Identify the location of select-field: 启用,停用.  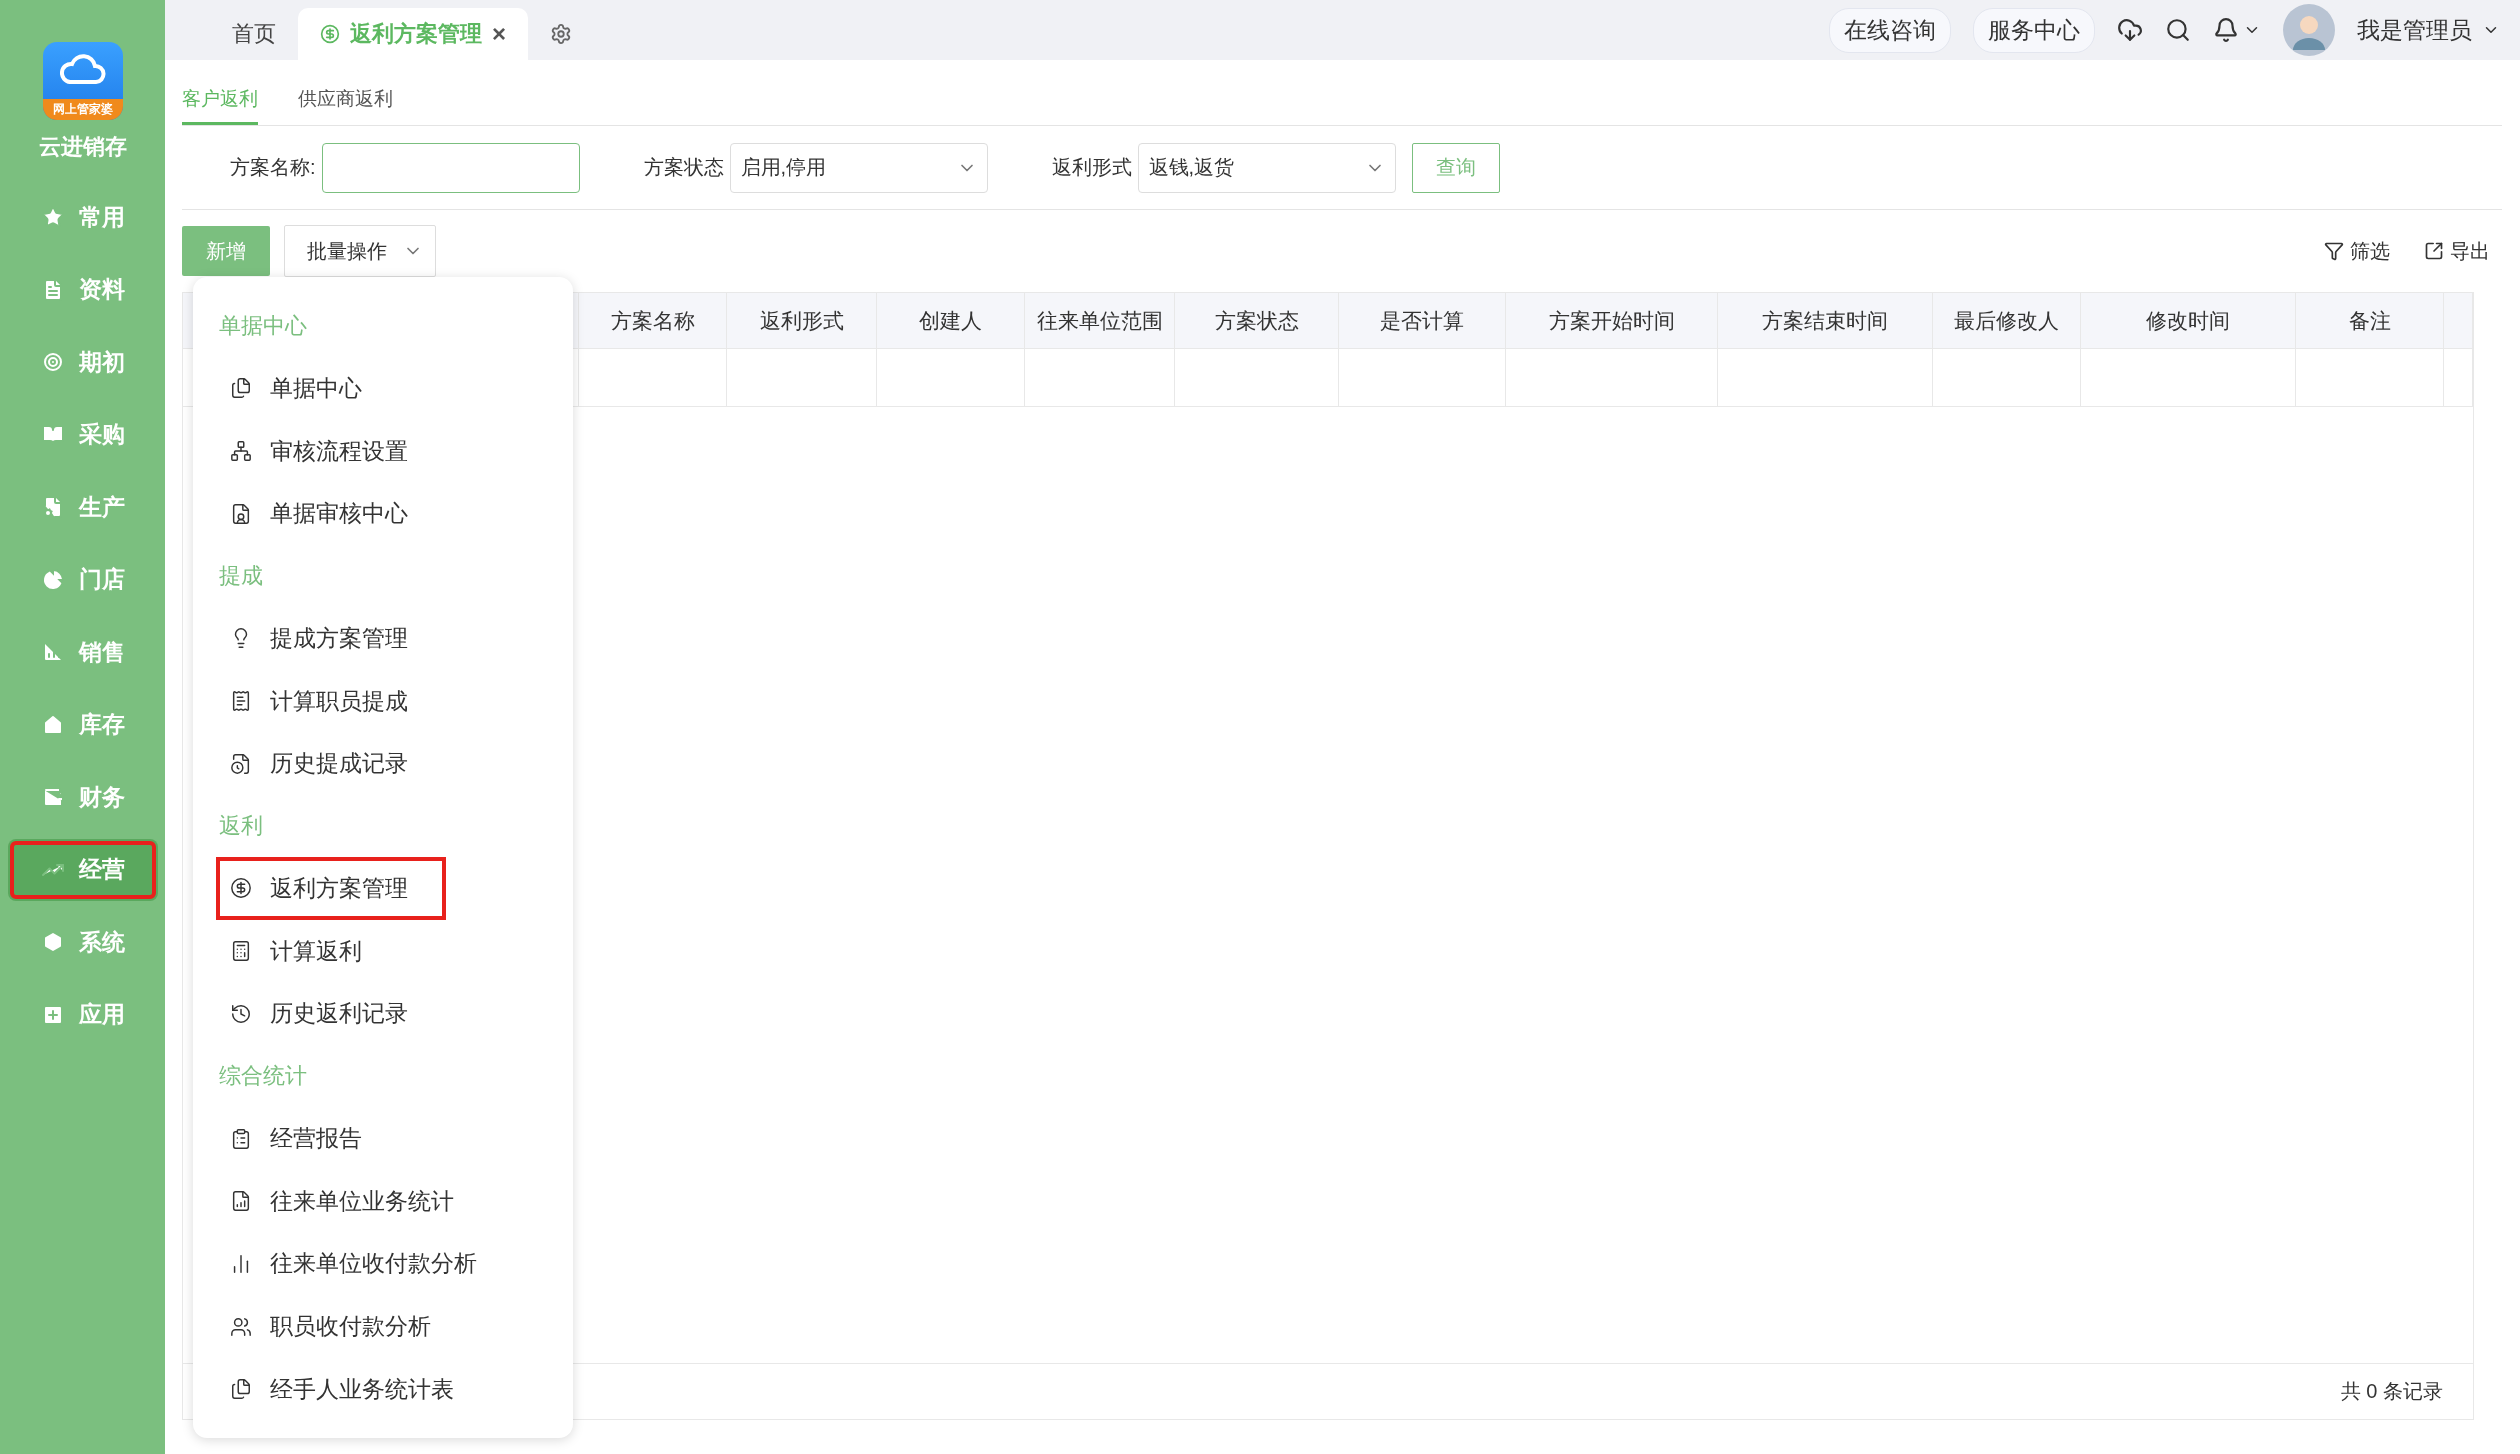
(858, 167).